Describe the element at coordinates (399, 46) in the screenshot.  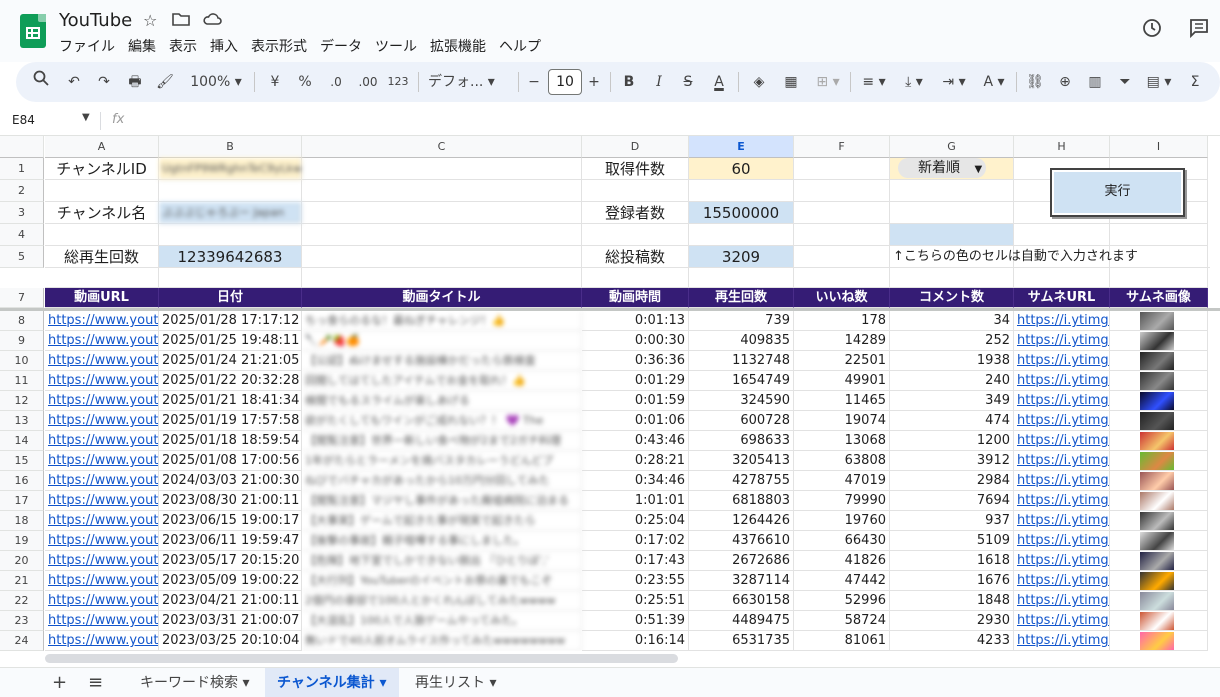
I see `menu-tools: ツール` at that location.